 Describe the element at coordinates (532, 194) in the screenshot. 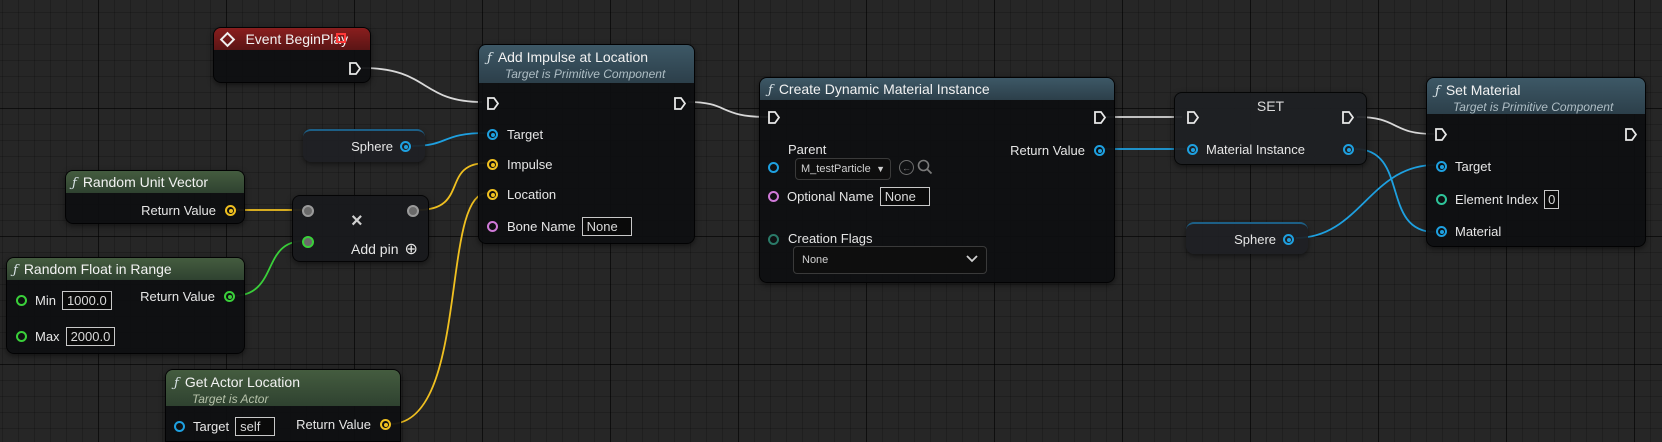

I see `location-pin-label: Location` at that location.